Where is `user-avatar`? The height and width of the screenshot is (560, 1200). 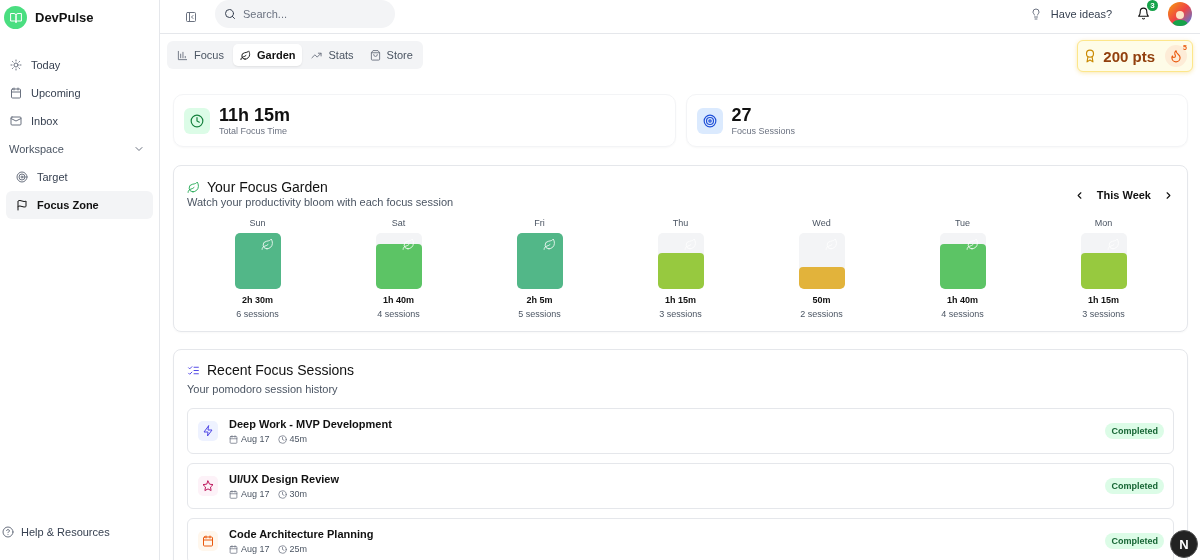 user-avatar is located at coordinates (1180, 13).